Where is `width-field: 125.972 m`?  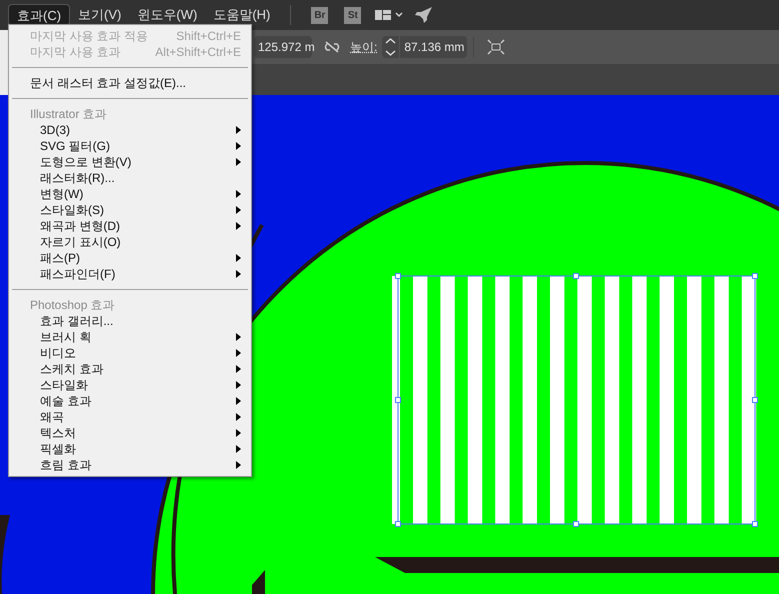 width-field: 125.972 m is located at coordinates (283, 47).